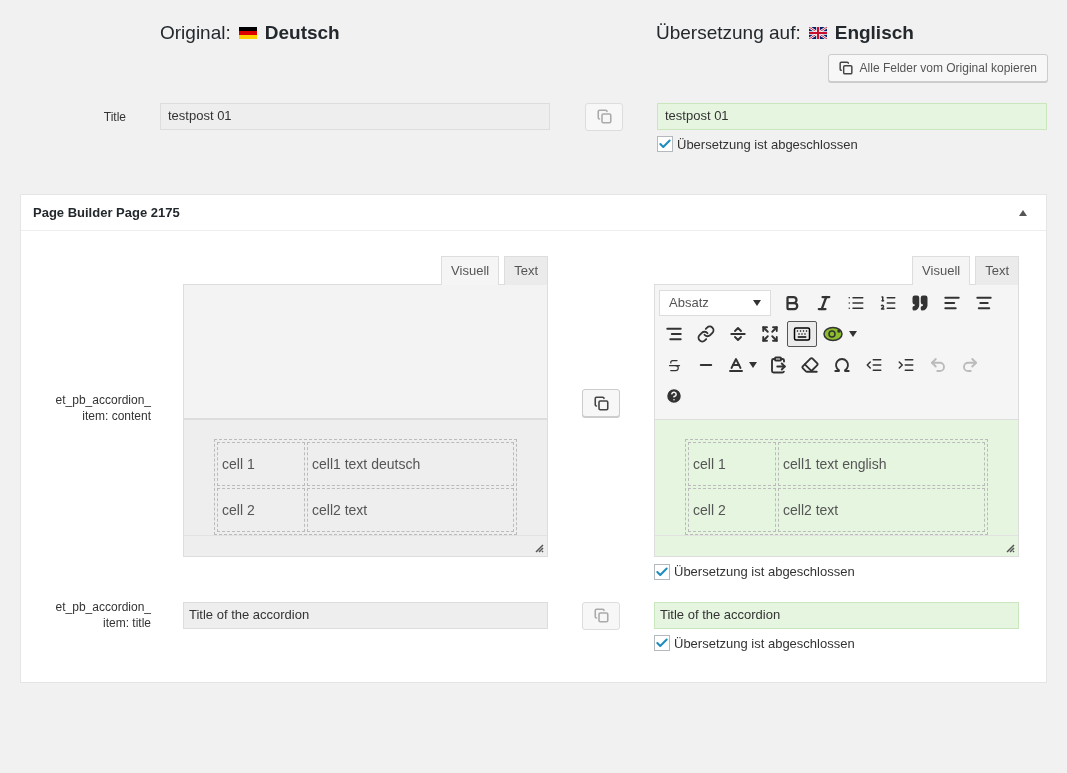 This screenshot has height=773, width=1067. I want to click on copy-button, so click(601, 403).